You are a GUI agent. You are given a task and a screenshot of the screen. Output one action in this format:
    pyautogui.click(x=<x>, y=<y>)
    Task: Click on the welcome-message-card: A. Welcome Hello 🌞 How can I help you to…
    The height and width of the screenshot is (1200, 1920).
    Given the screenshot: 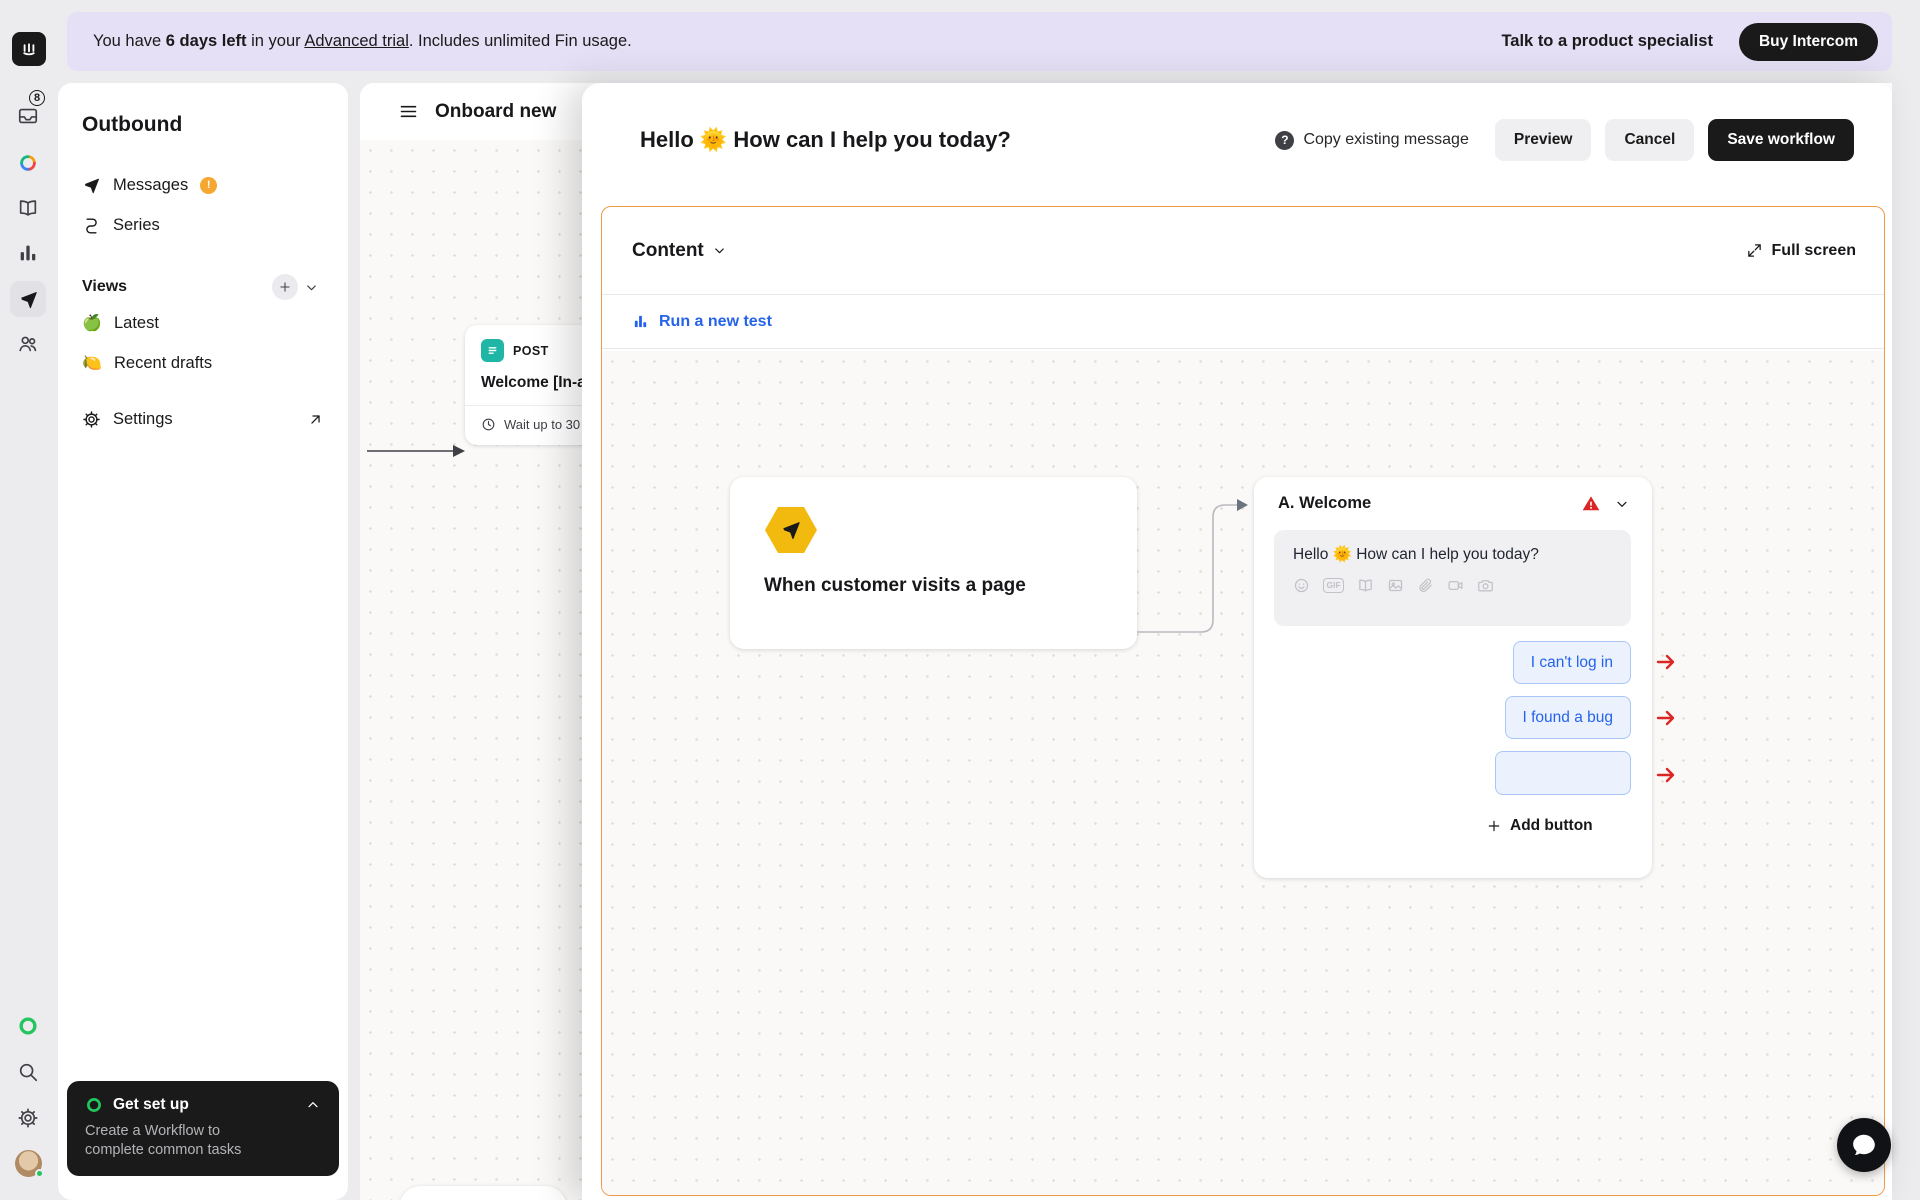 What is the action you would take?
    pyautogui.click(x=1464, y=677)
    